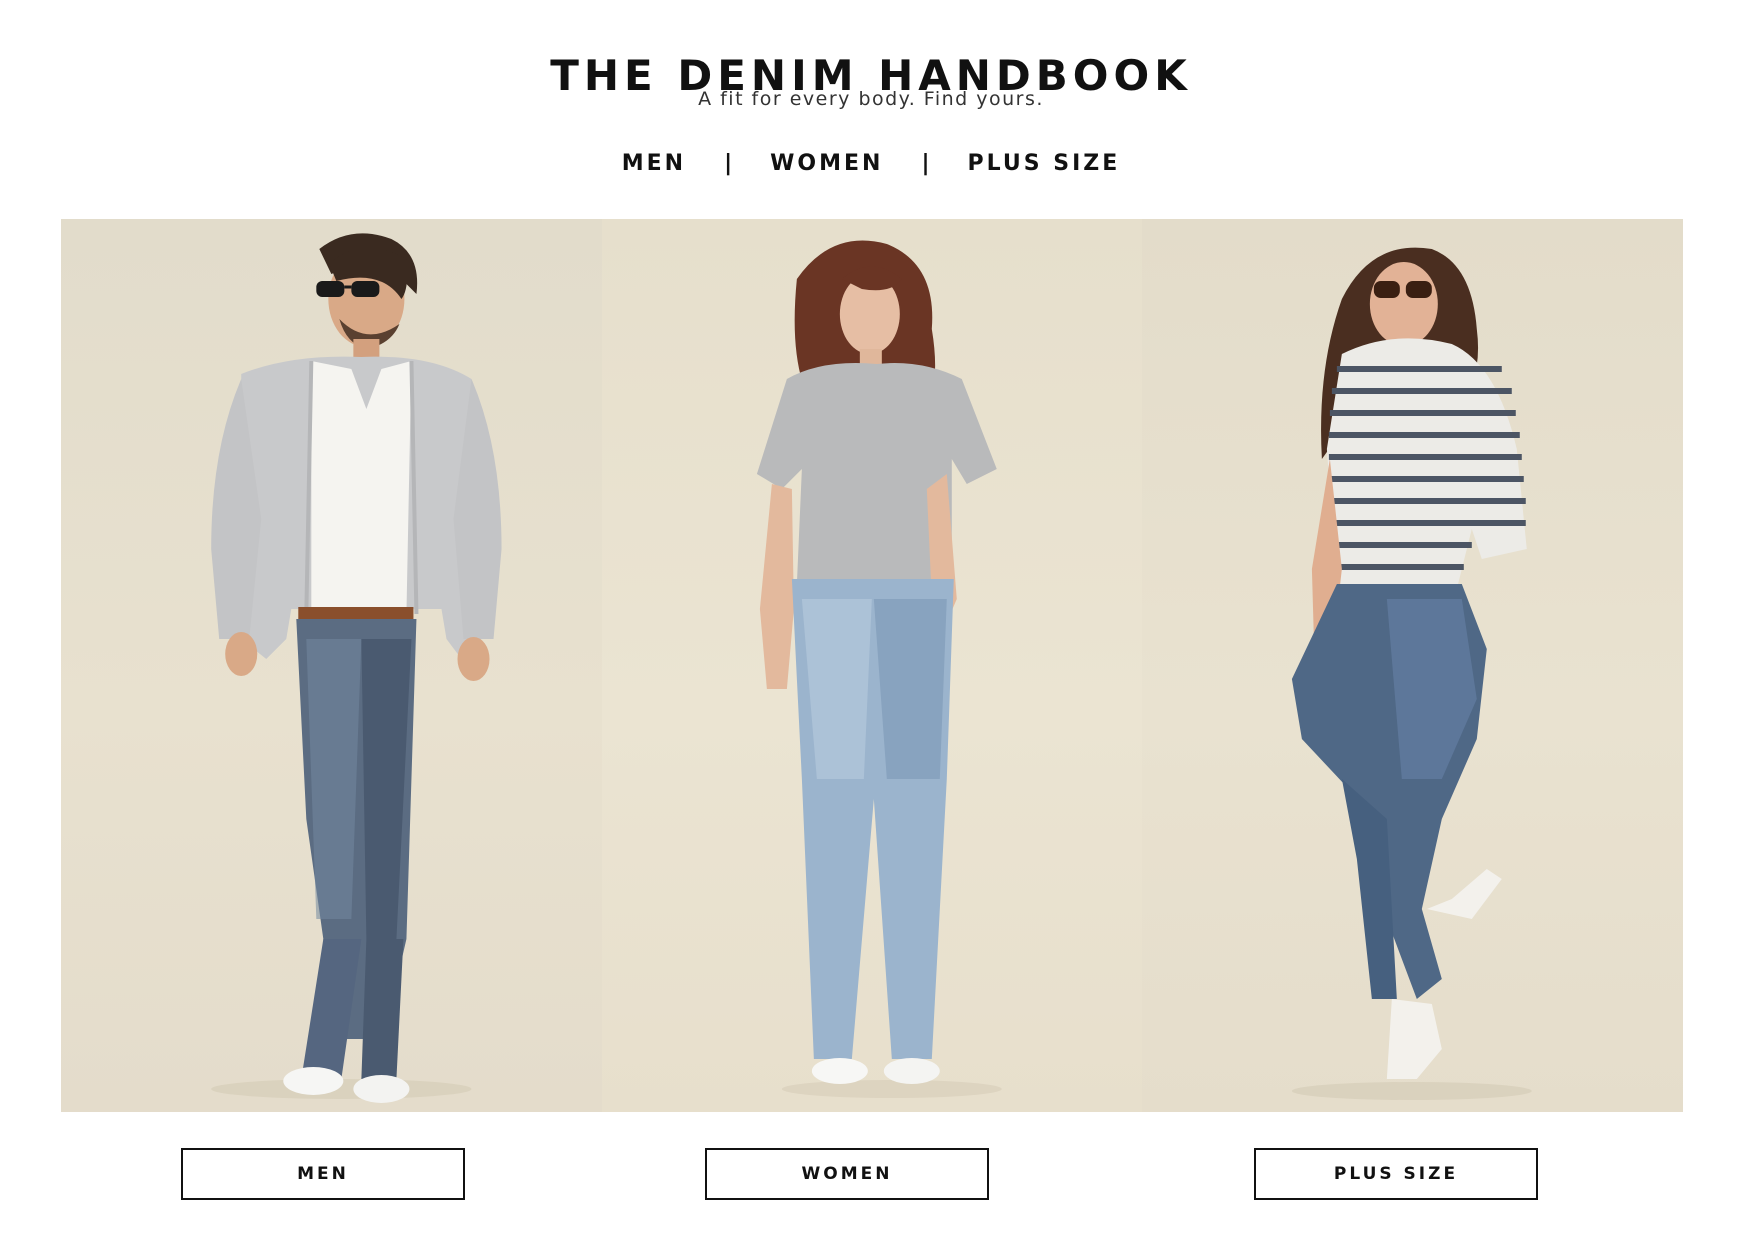  Describe the element at coordinates (1396, 1174) in the screenshot. I see `shop-plus-size-button: PLUS SIZE` at that location.